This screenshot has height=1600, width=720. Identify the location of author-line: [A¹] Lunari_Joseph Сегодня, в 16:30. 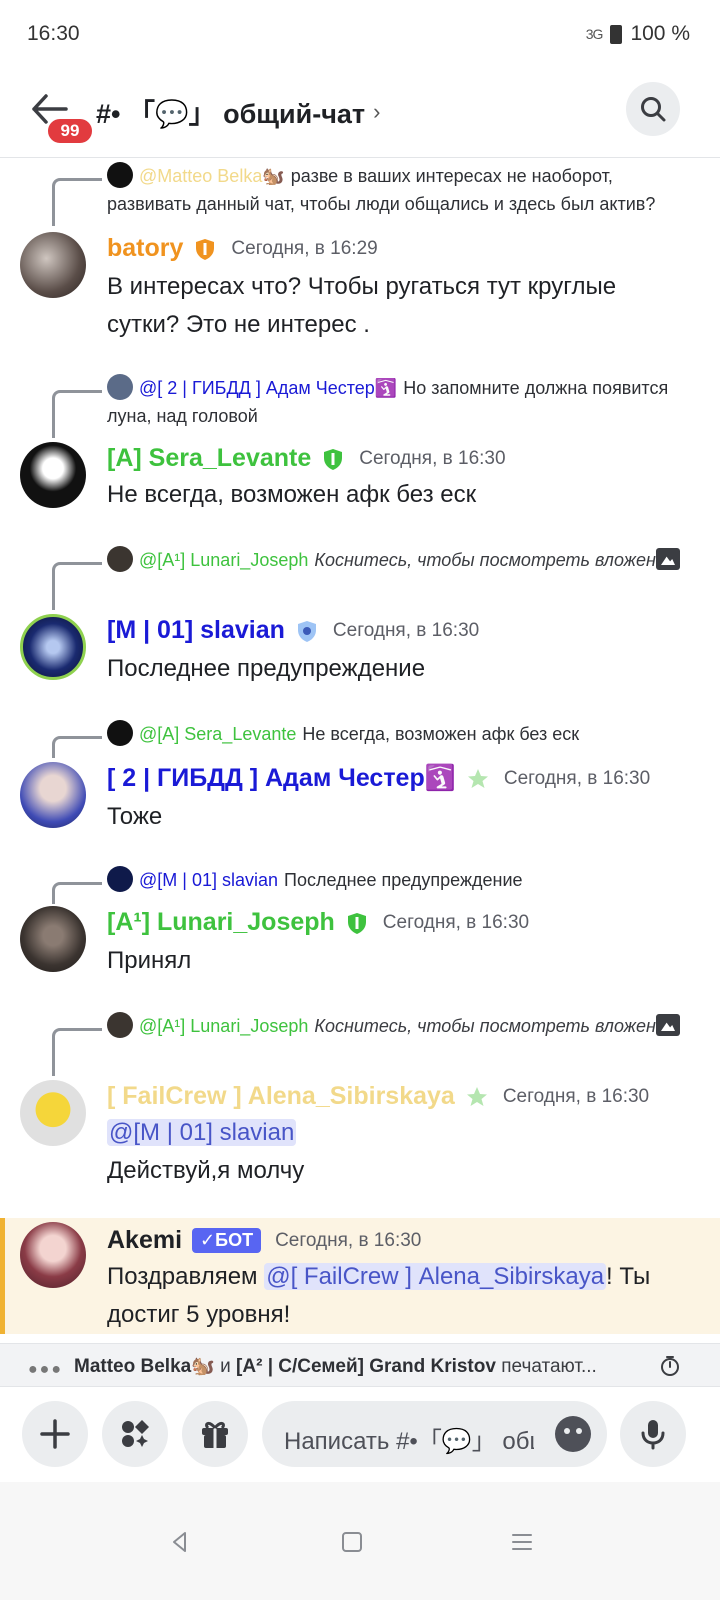
(318, 922).